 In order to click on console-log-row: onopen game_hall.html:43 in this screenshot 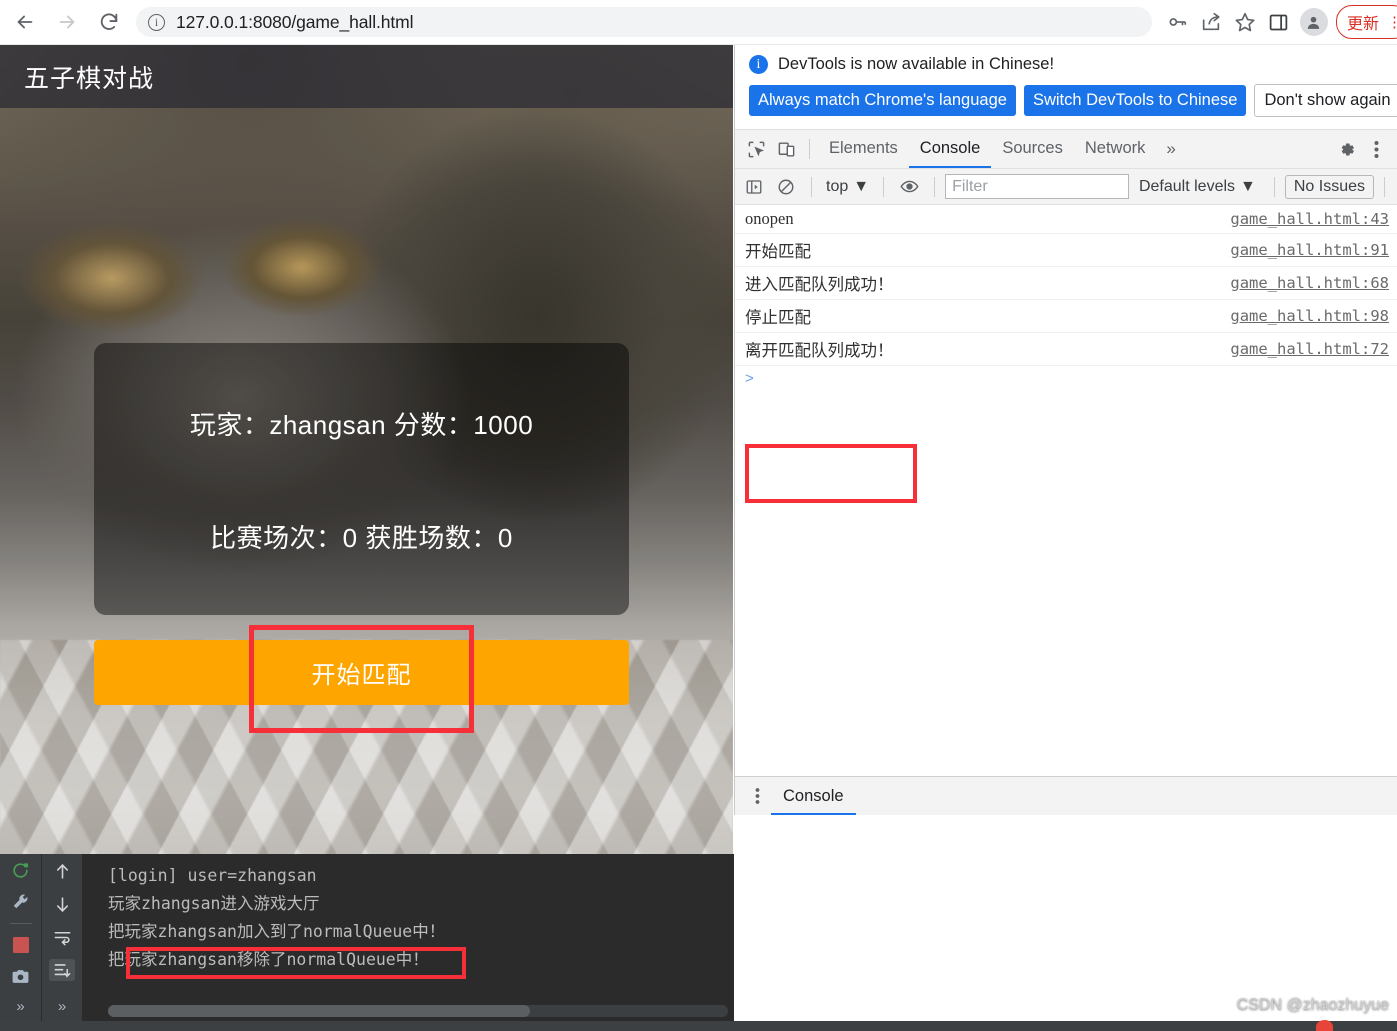, I will do `click(1066, 219)`.